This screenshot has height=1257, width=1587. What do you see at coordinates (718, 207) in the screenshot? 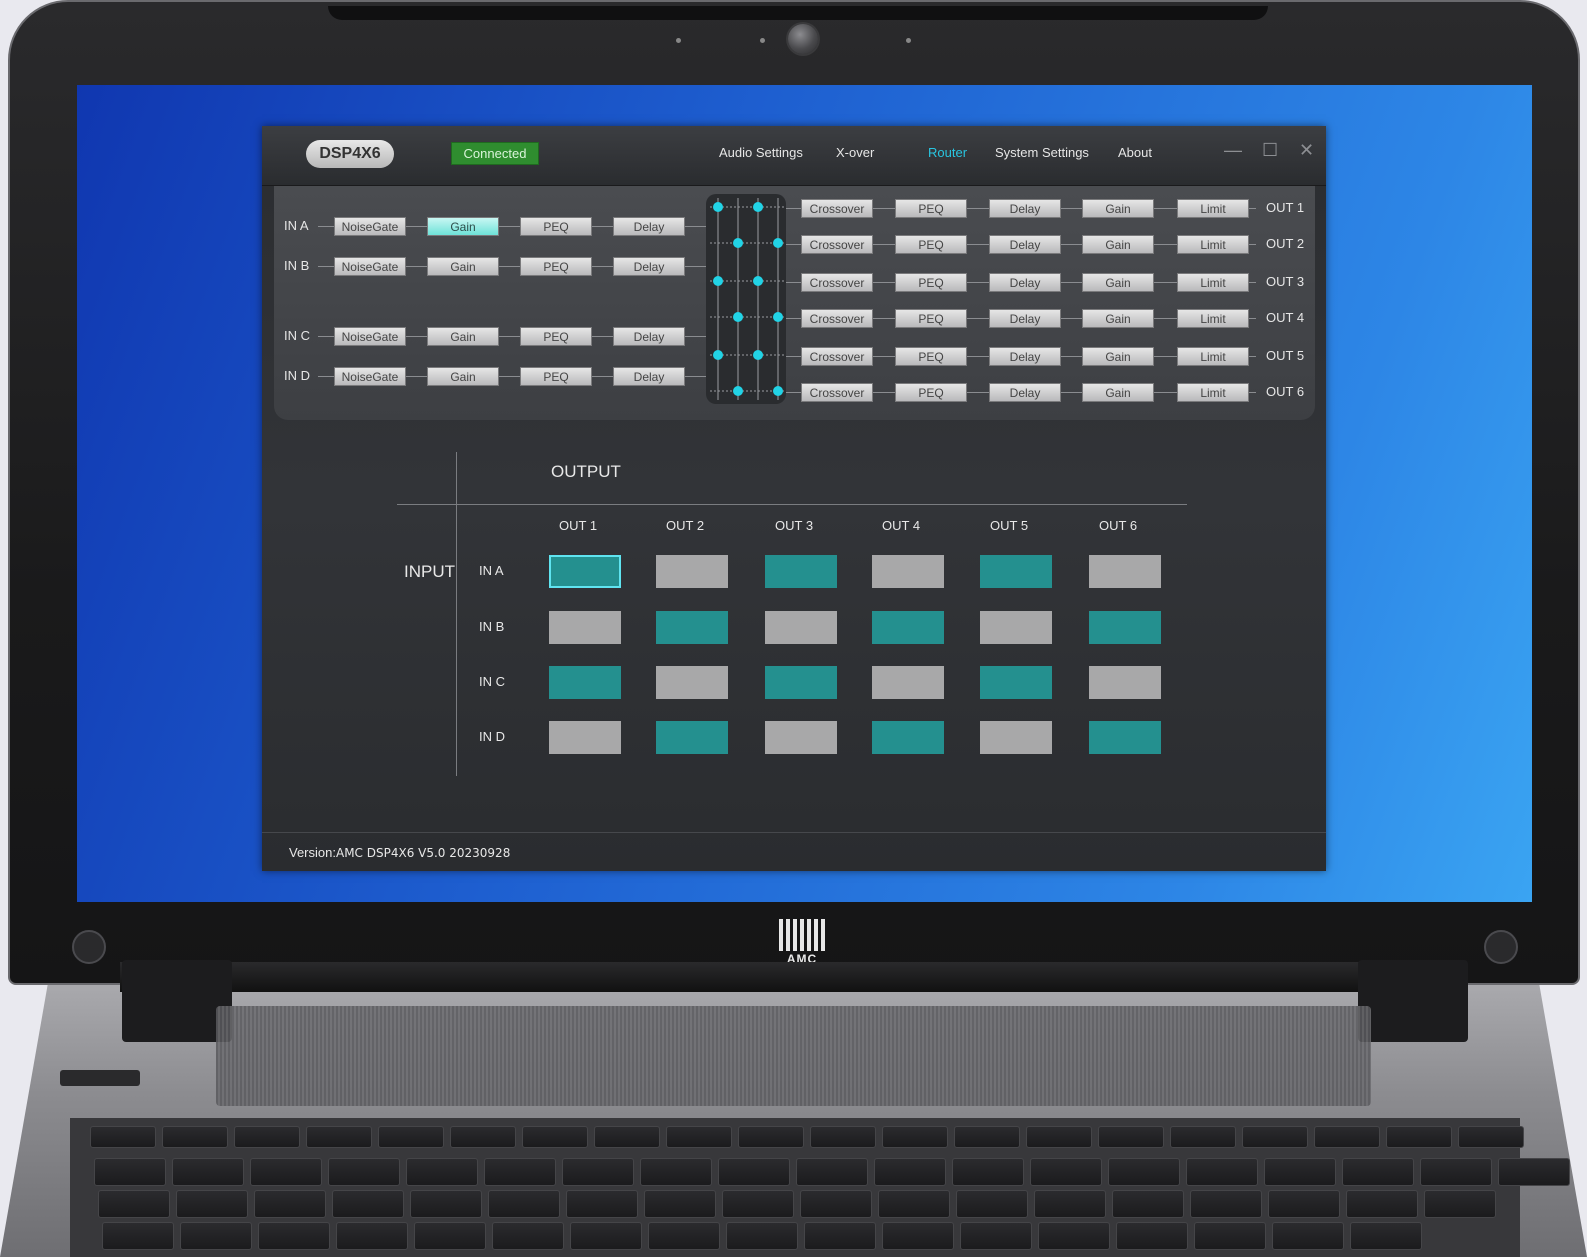
I see `matrix-node-dot` at bounding box center [718, 207].